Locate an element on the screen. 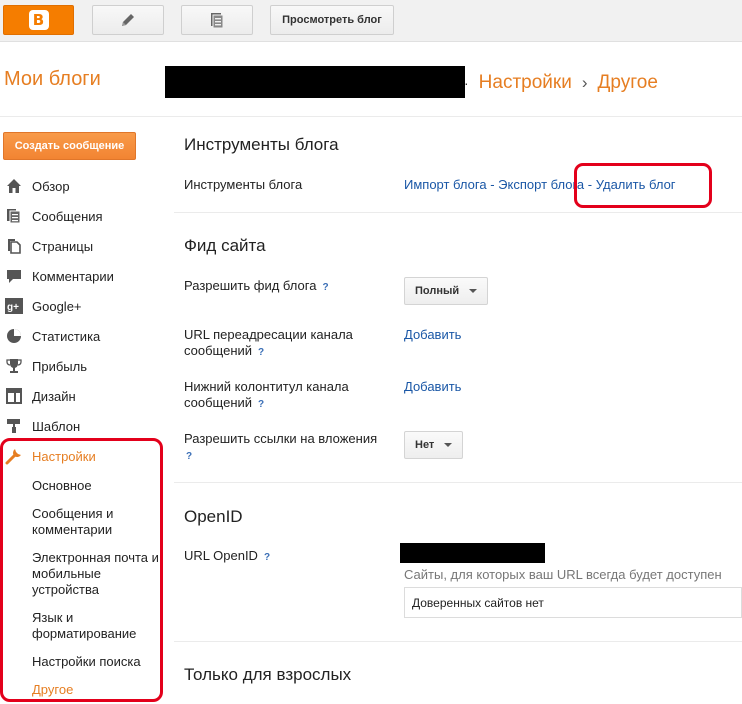 The image size is (742, 704). blogger-logo-icon: B is located at coordinates (38, 20).